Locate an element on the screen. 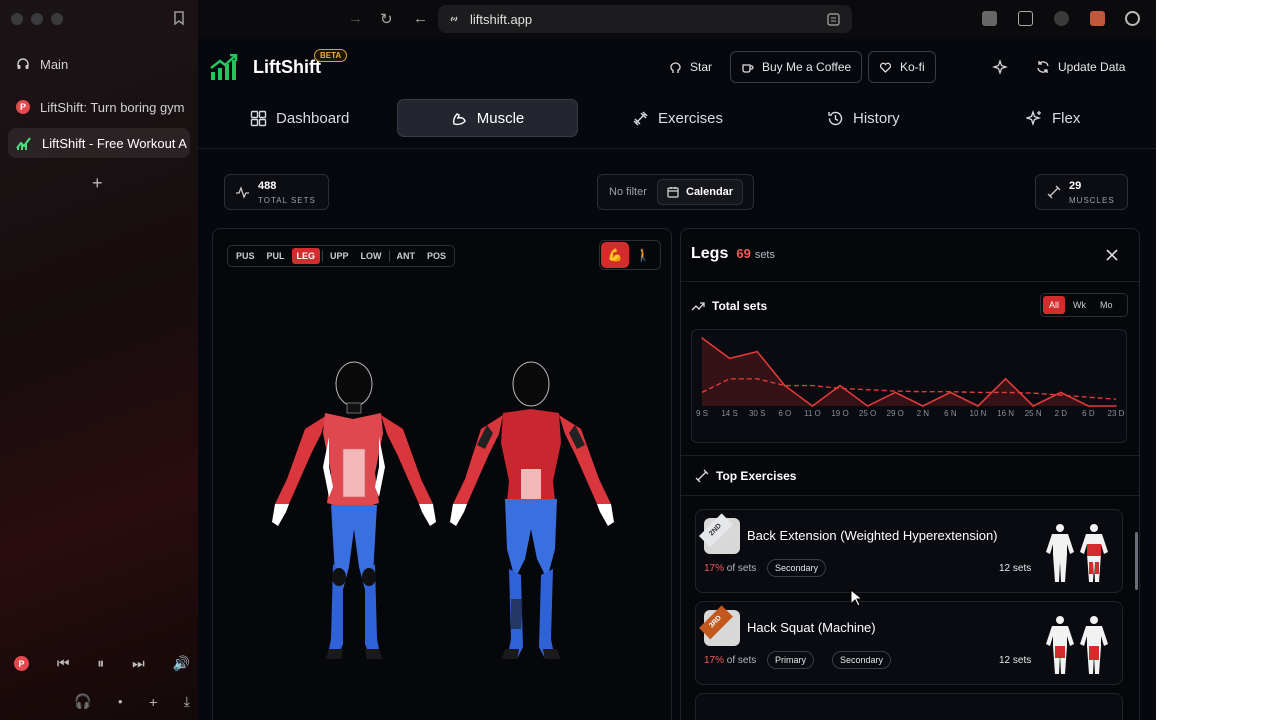 Image resolution: width=1280 pixels, height=720 pixels. desktop-background is located at coordinates (1218, 360).